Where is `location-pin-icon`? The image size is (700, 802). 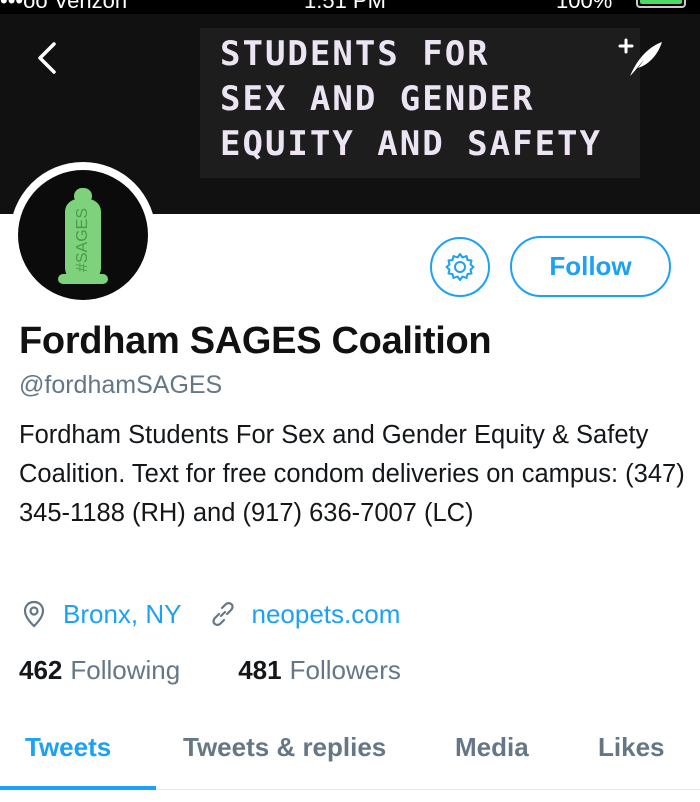 location-pin-icon is located at coordinates (34, 614).